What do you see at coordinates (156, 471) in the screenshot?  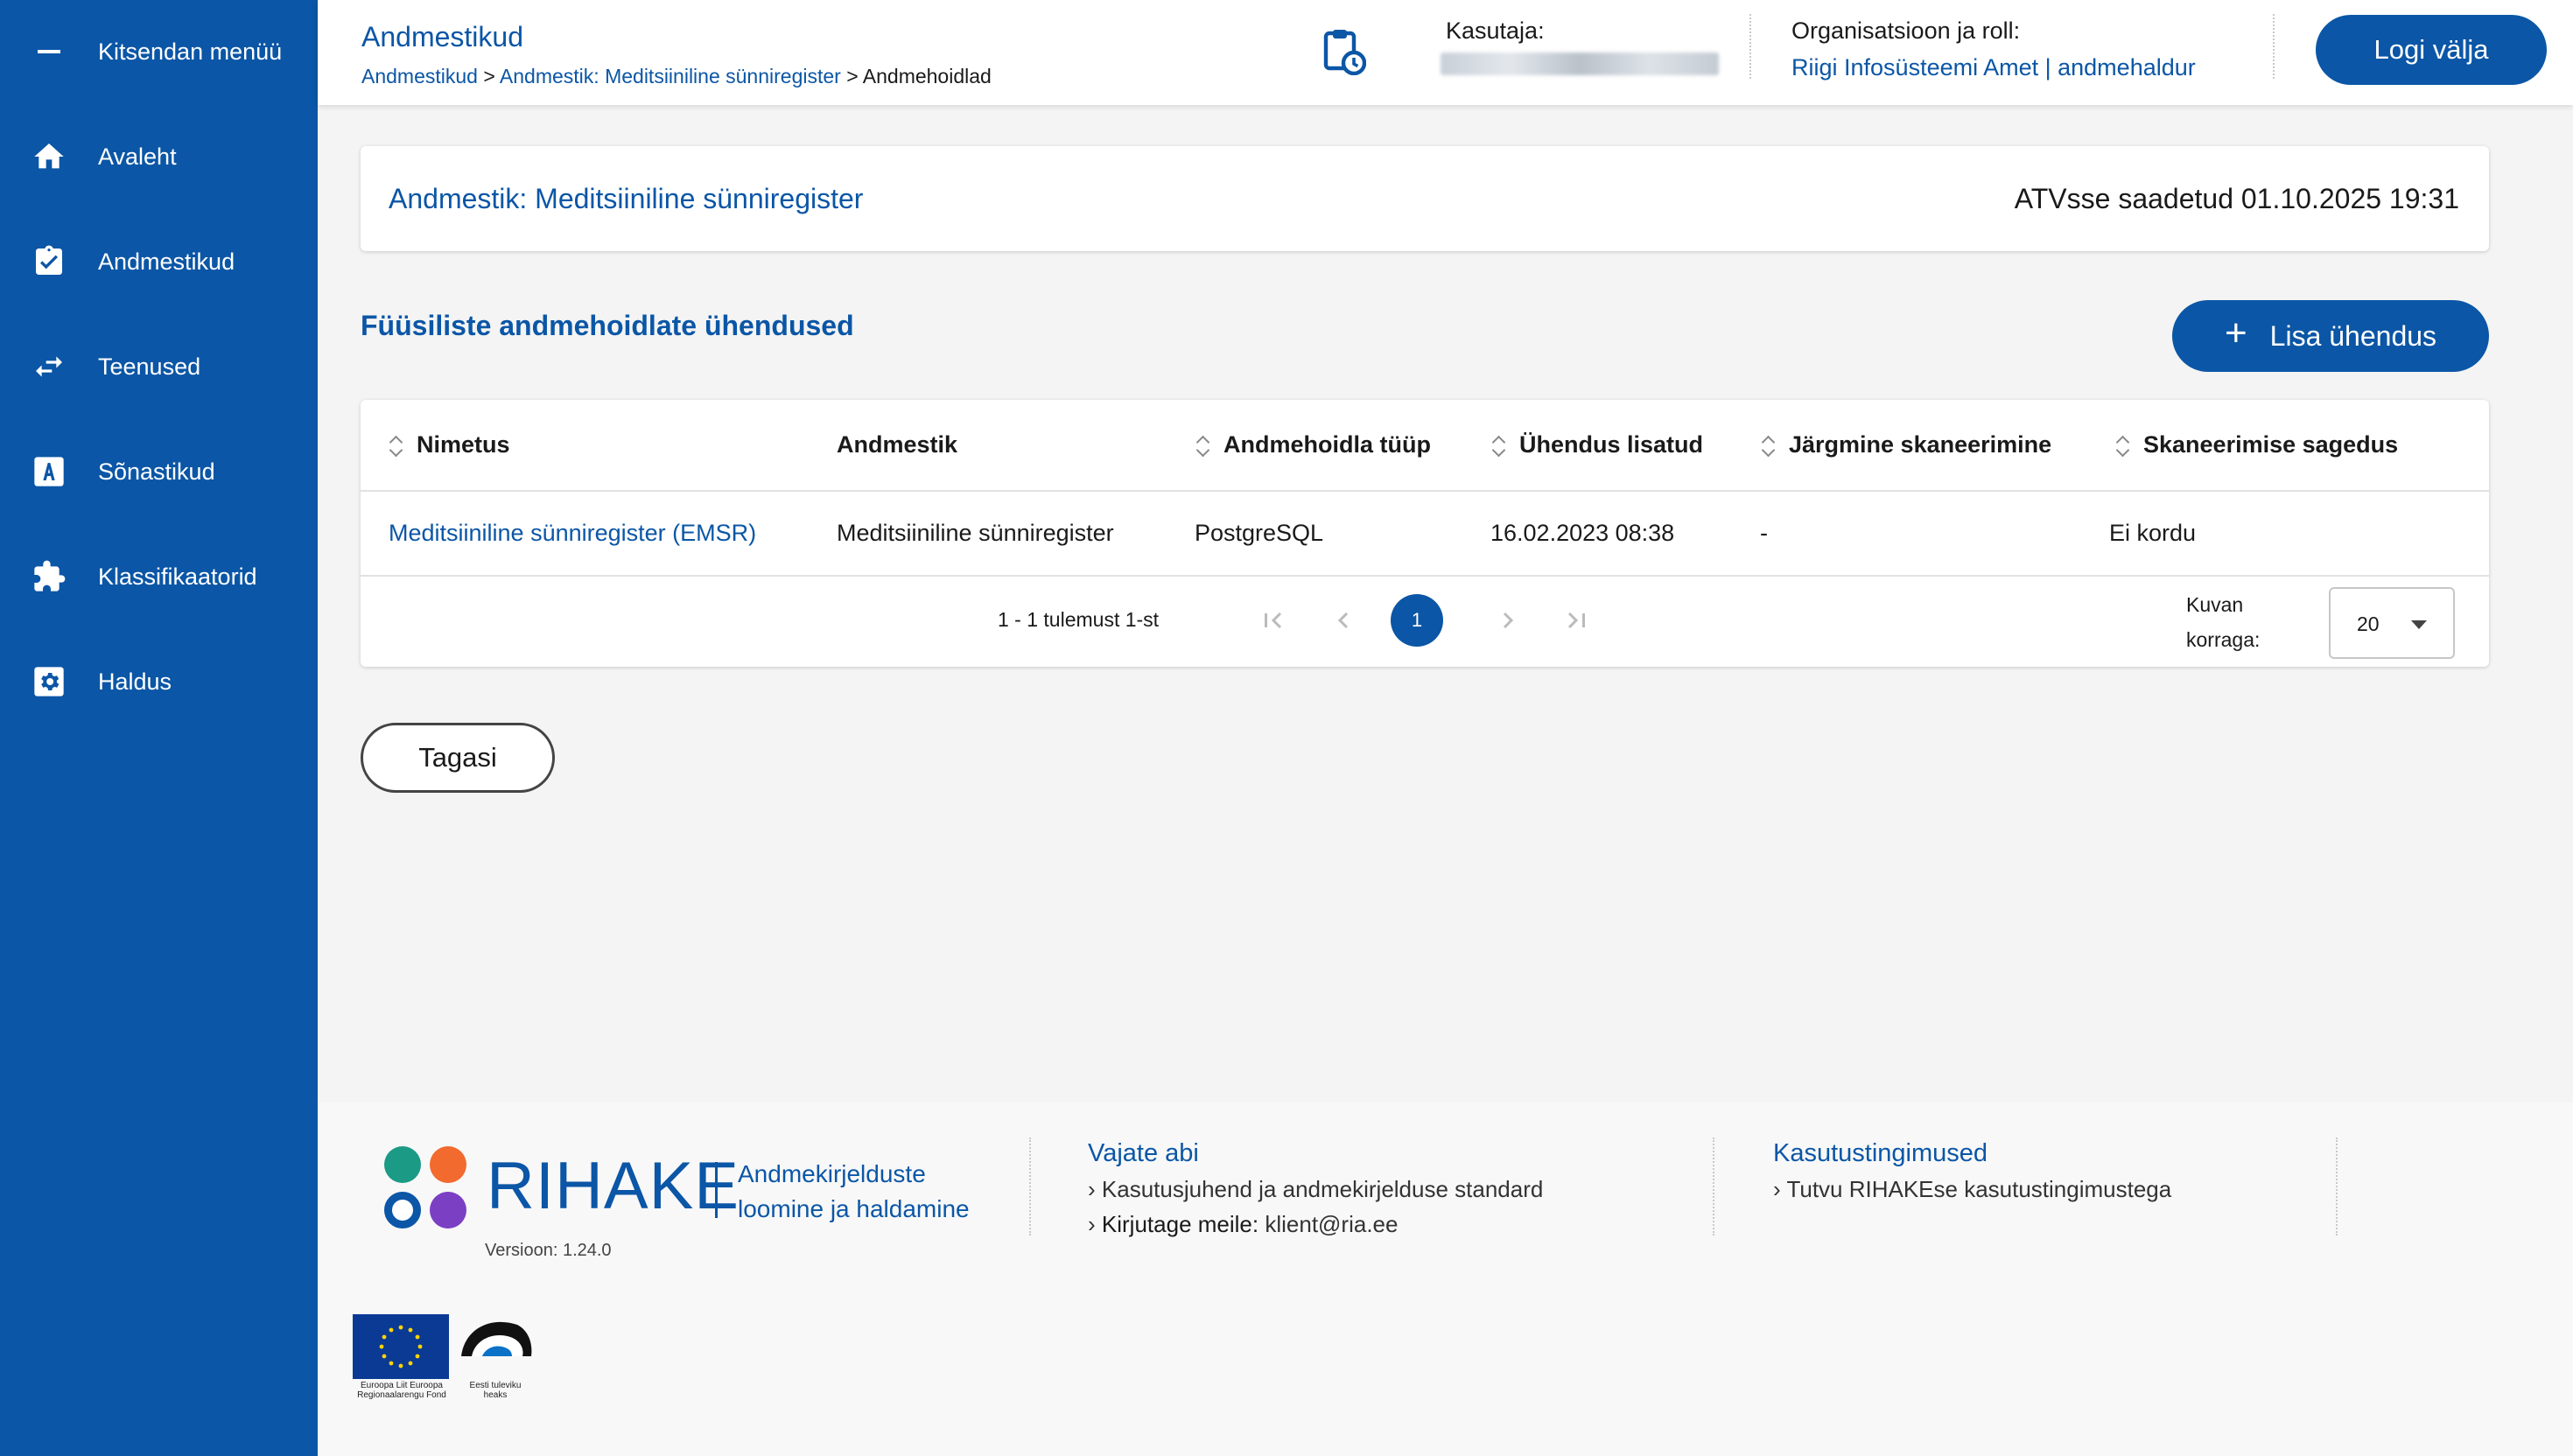 I see `sidebar-item-label: Sõnastikud` at bounding box center [156, 471].